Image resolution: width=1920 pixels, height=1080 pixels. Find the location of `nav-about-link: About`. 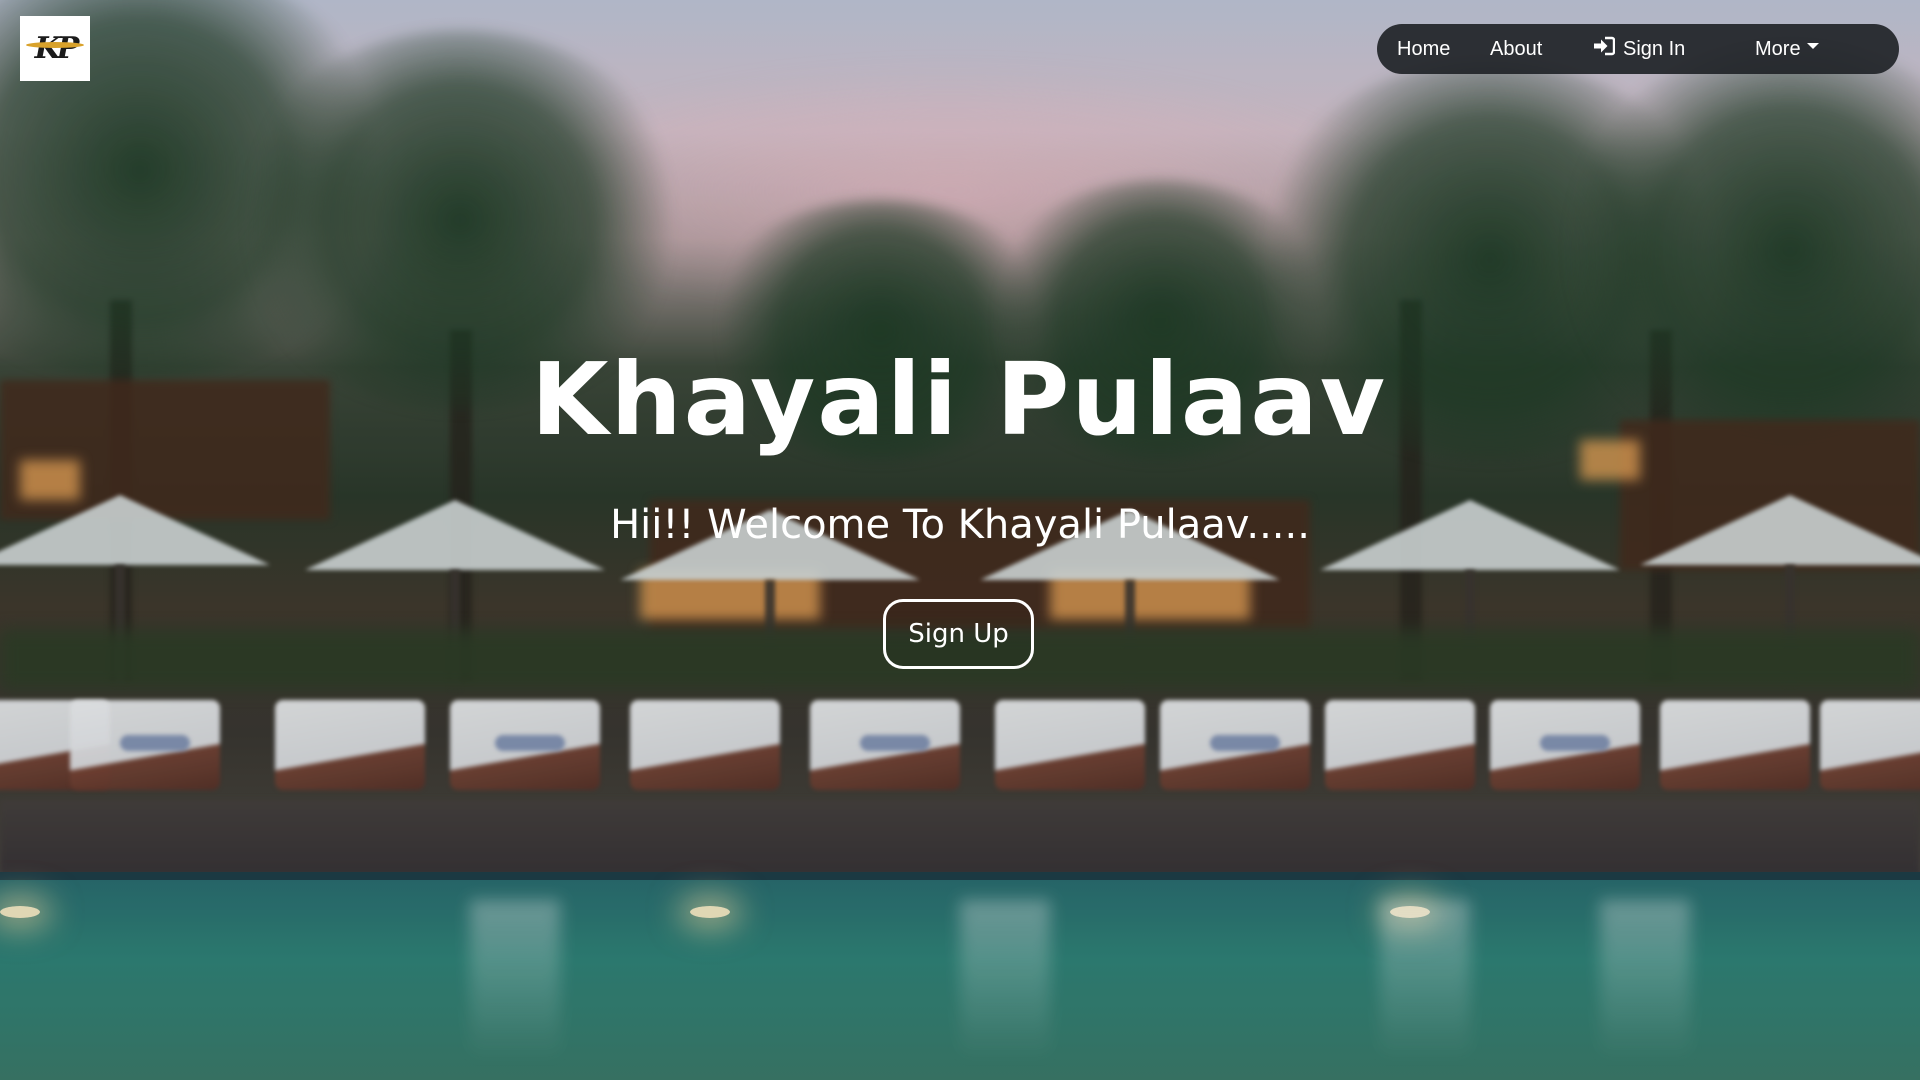

nav-about-link: About is located at coordinates (1516, 49).